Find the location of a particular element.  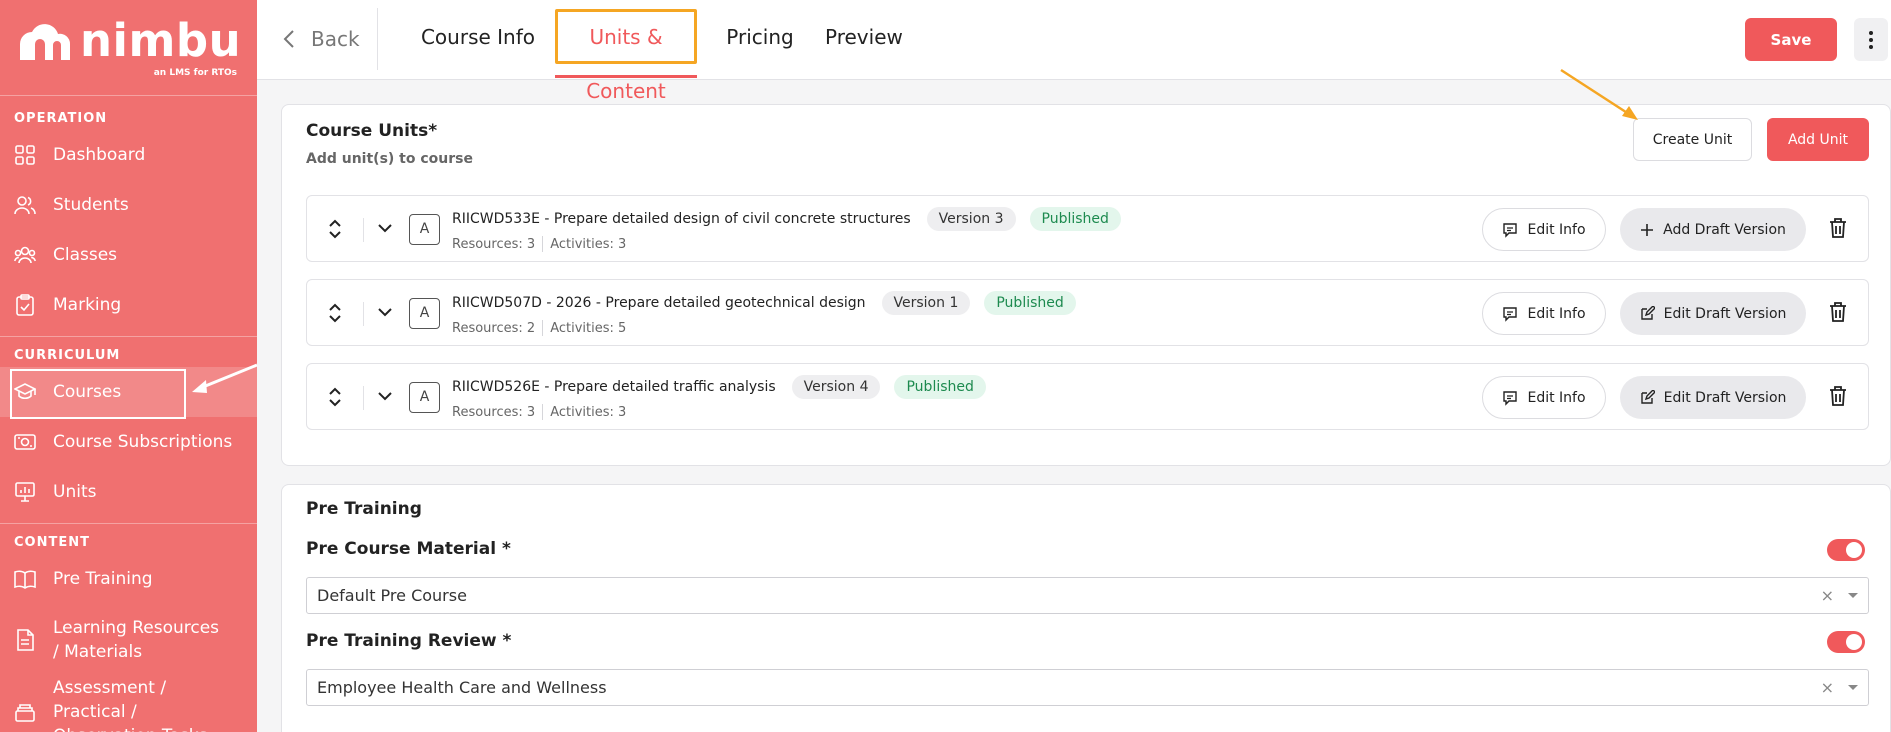

more-options-button is located at coordinates (1871, 39).